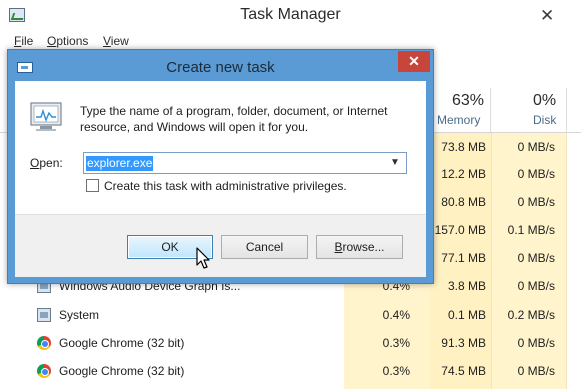 The image size is (581, 389). I want to click on memory-cell: 74.5 MB, so click(463, 371).